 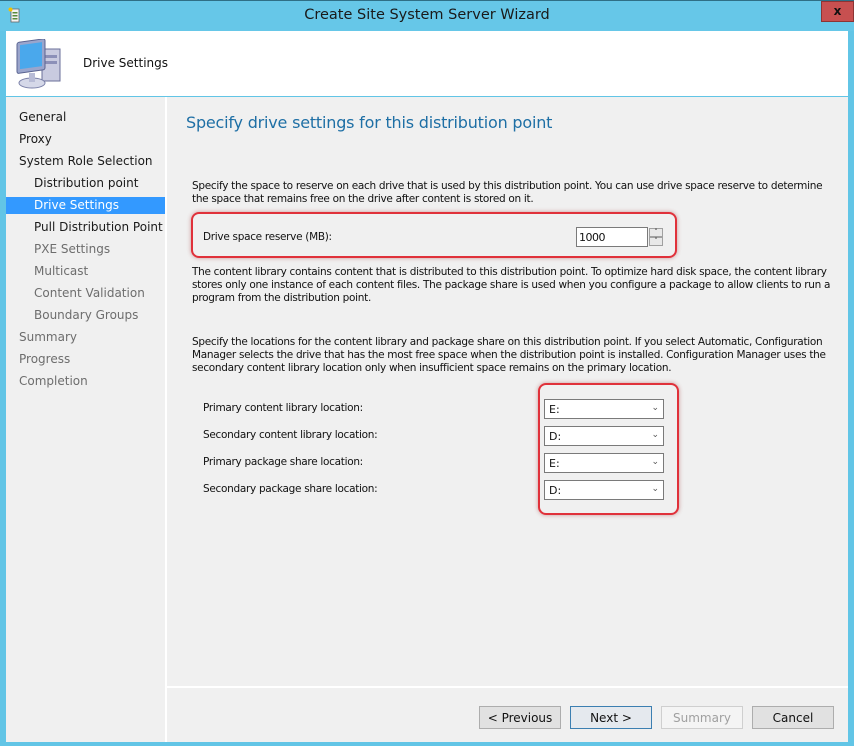 I want to click on wizard-footer: < Previous Next > Summary Cancel, so click(x=507, y=715).